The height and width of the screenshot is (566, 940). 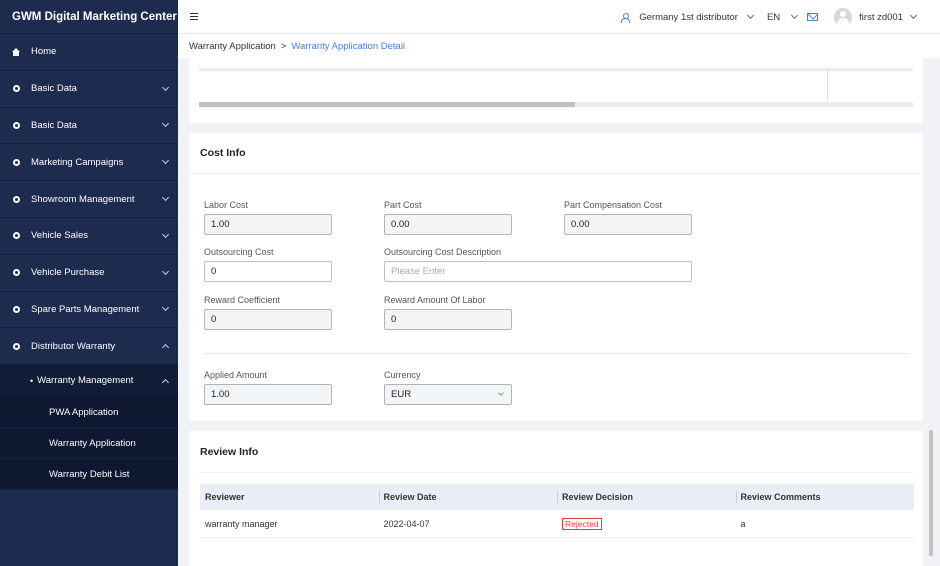 I want to click on reward-amount-of-labor-field: Reward Amount Of Labor 0, so click(x=448, y=312).